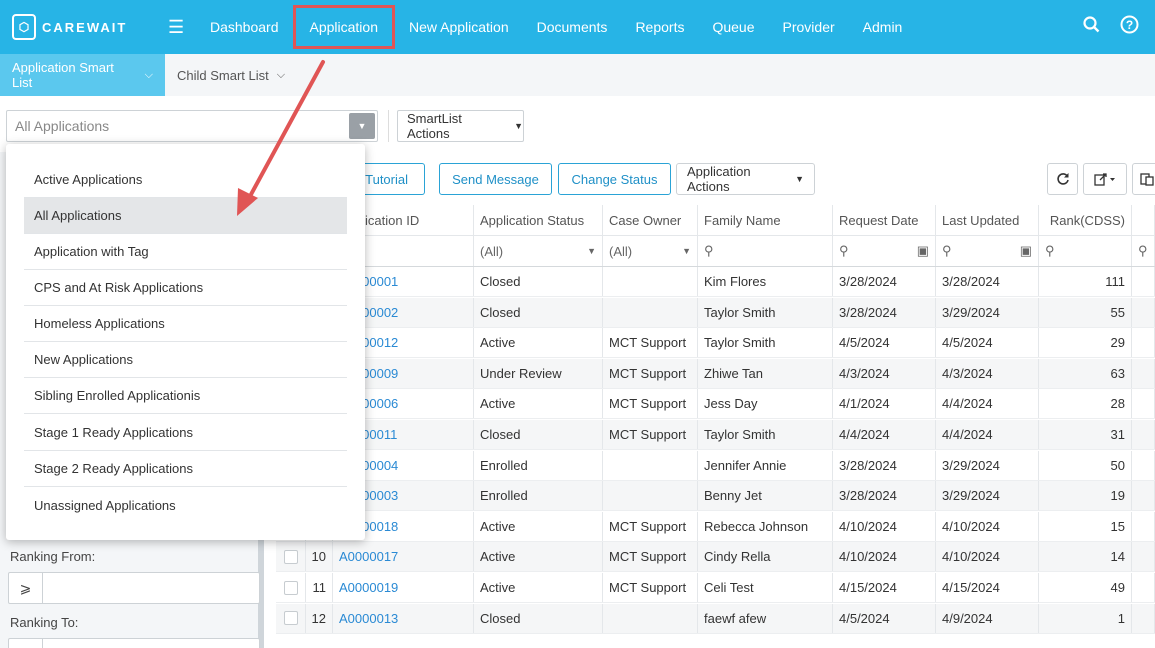  I want to click on help-icon: ?, so click(1129, 27).